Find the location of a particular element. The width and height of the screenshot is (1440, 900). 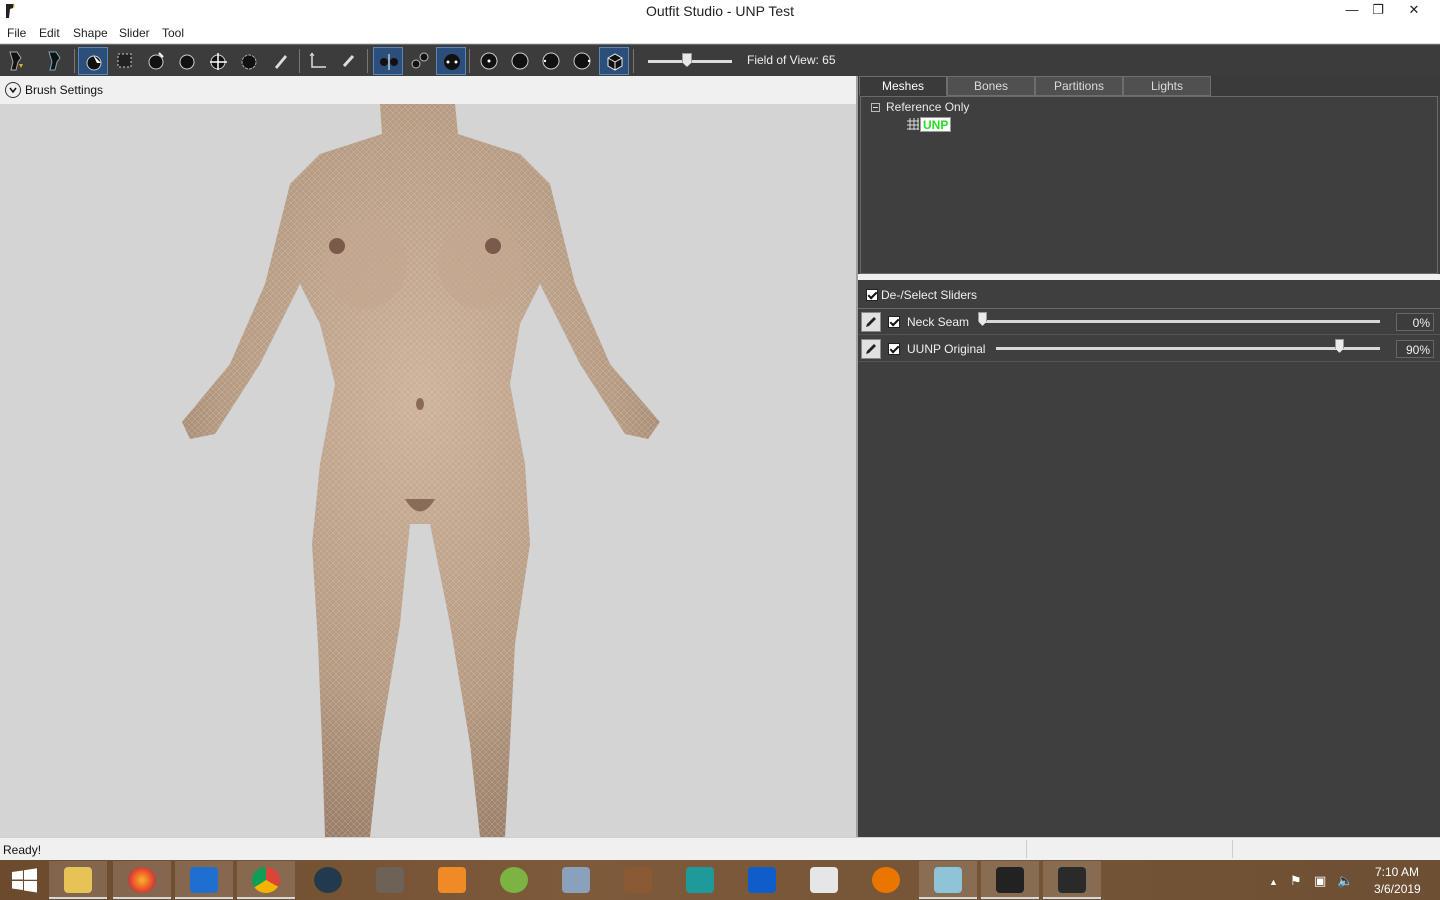

android-studio-icon is located at coordinates (514, 880).